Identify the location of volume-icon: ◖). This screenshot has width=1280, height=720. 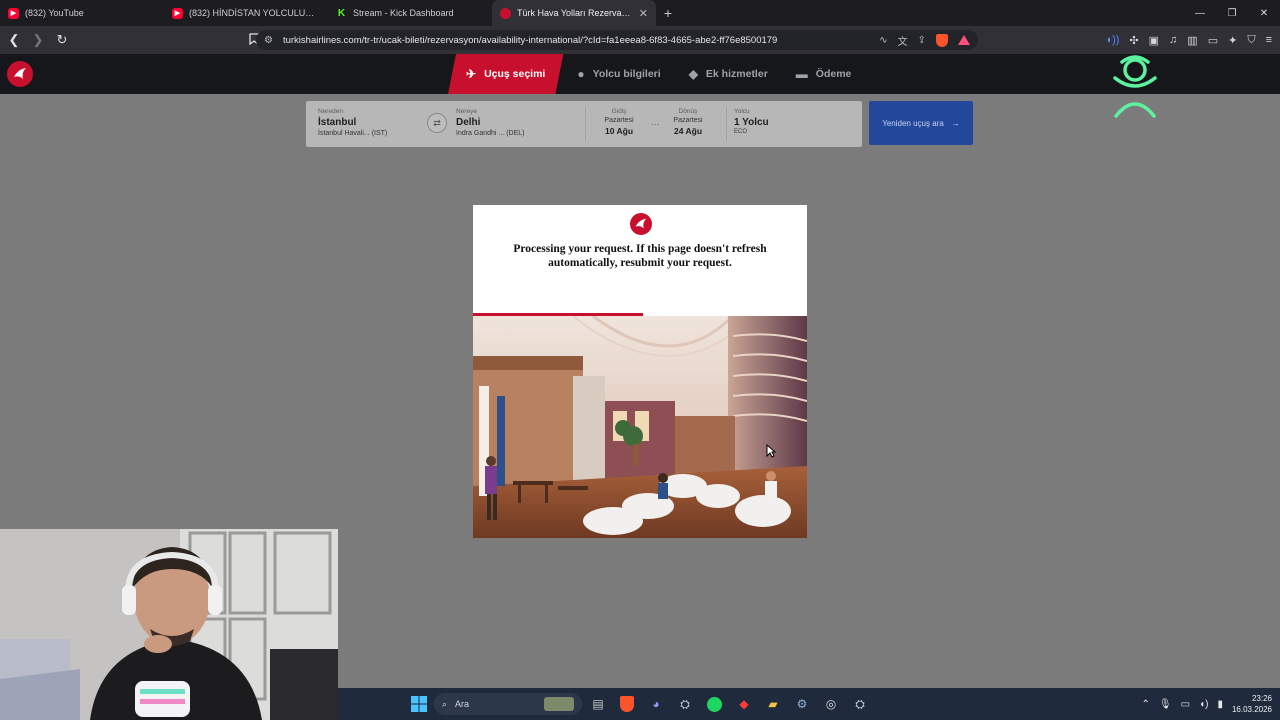
(1203, 704).